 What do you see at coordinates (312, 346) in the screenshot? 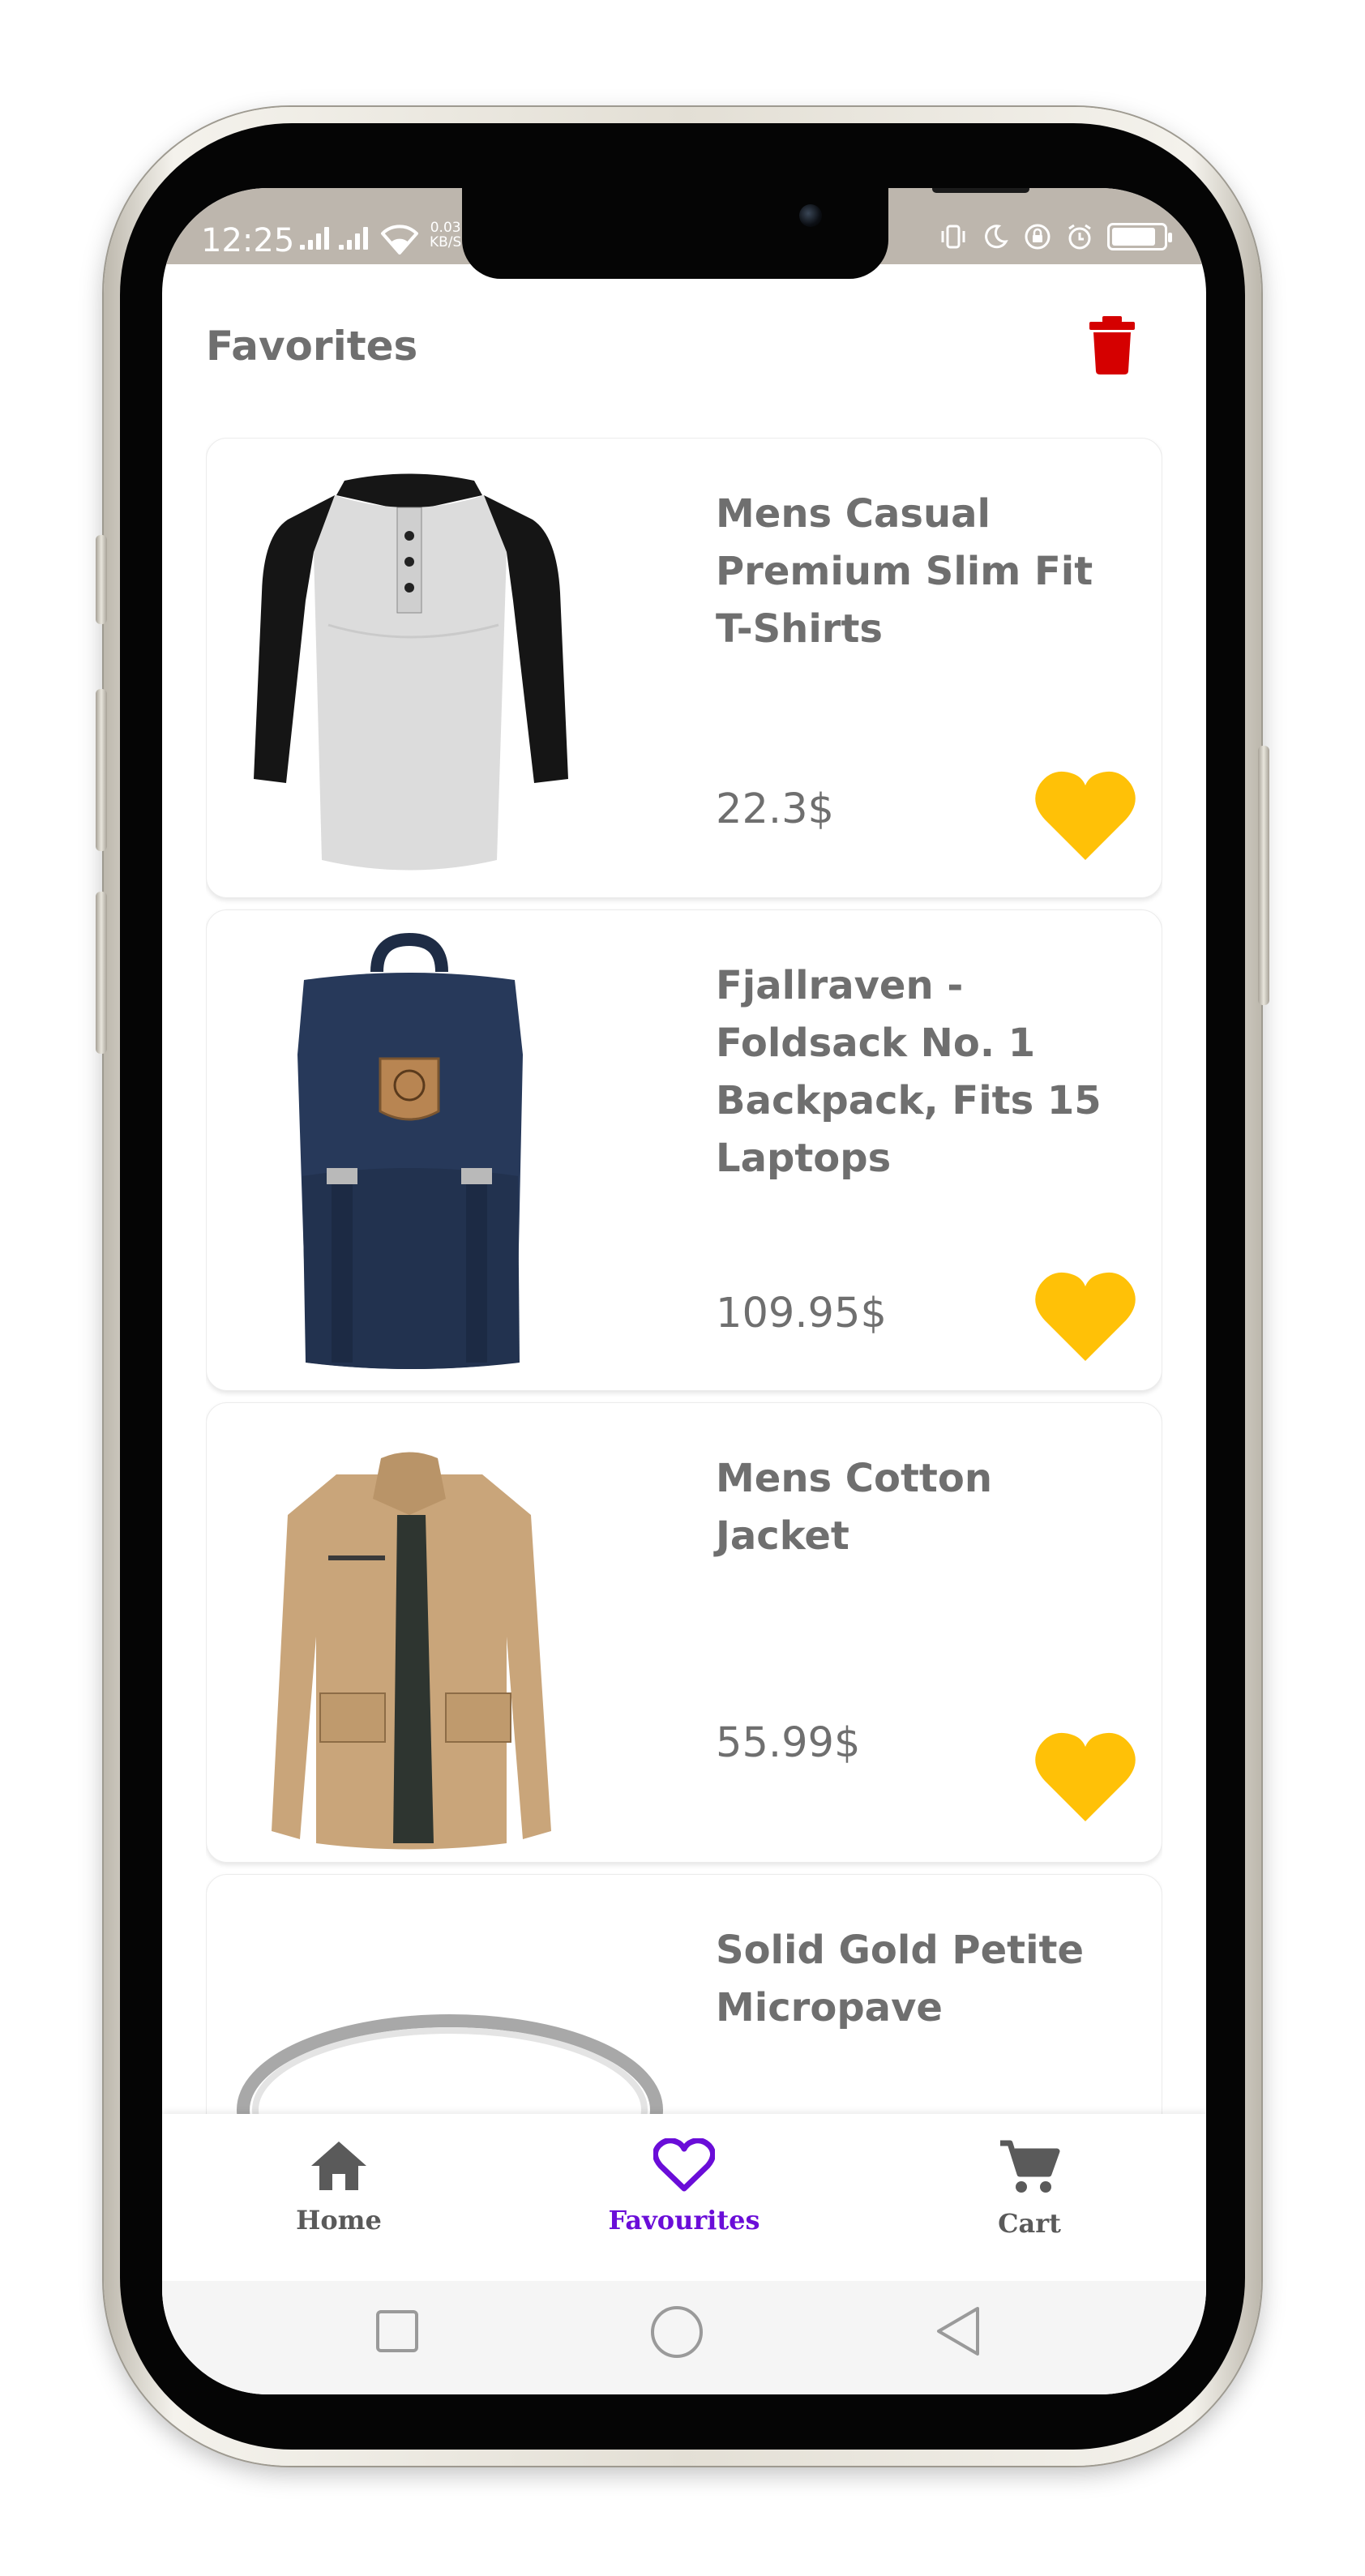
I see `page-title: Favorites` at bounding box center [312, 346].